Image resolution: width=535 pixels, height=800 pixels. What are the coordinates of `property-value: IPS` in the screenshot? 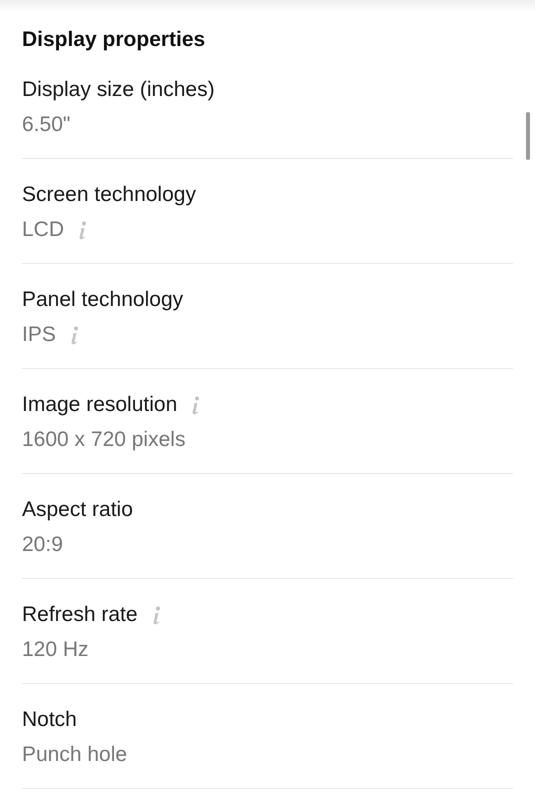 It's located at (39, 335).